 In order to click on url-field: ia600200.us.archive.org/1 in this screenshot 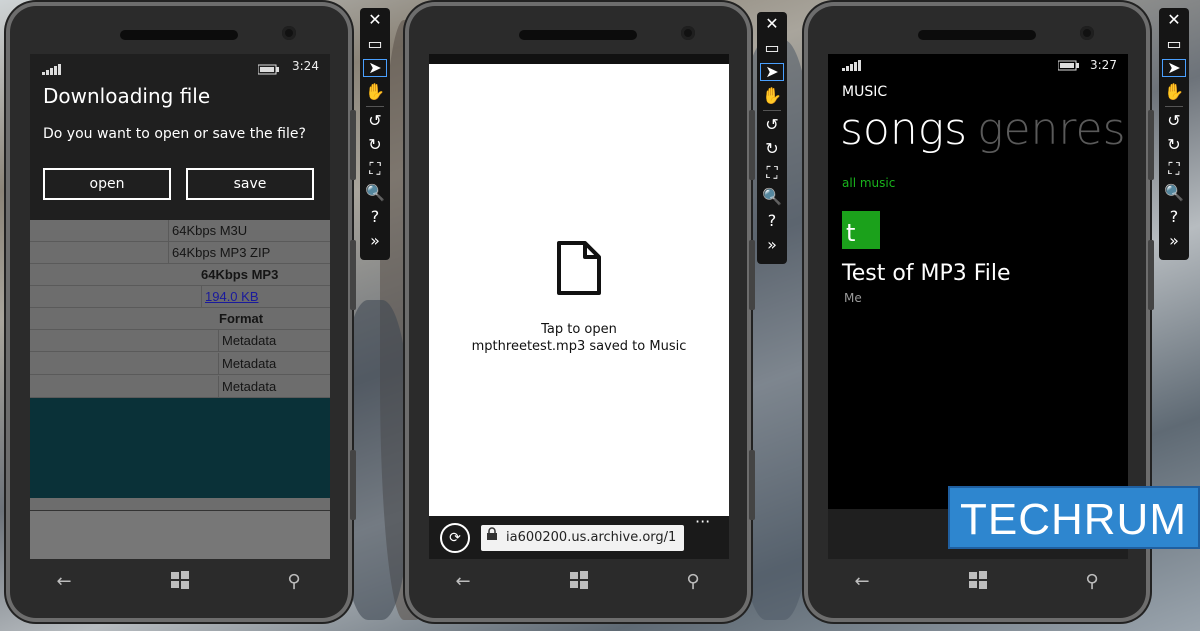, I will do `click(582, 538)`.